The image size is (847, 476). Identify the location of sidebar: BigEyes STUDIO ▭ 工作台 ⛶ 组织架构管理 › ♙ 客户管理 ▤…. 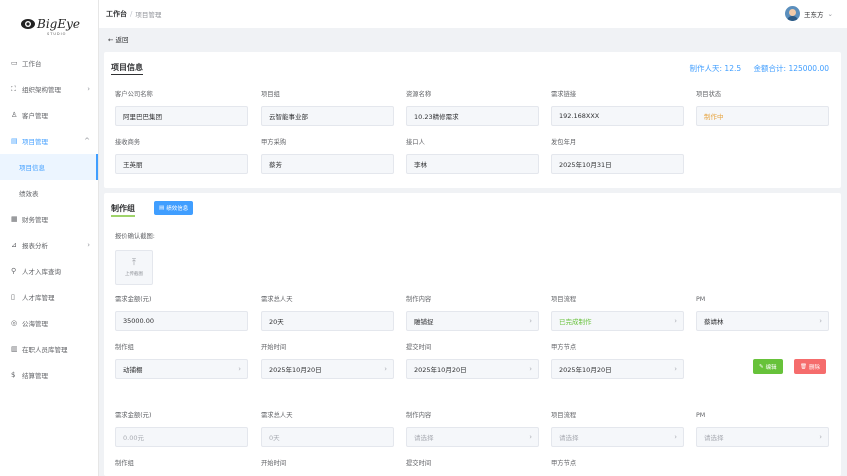
(49, 238).